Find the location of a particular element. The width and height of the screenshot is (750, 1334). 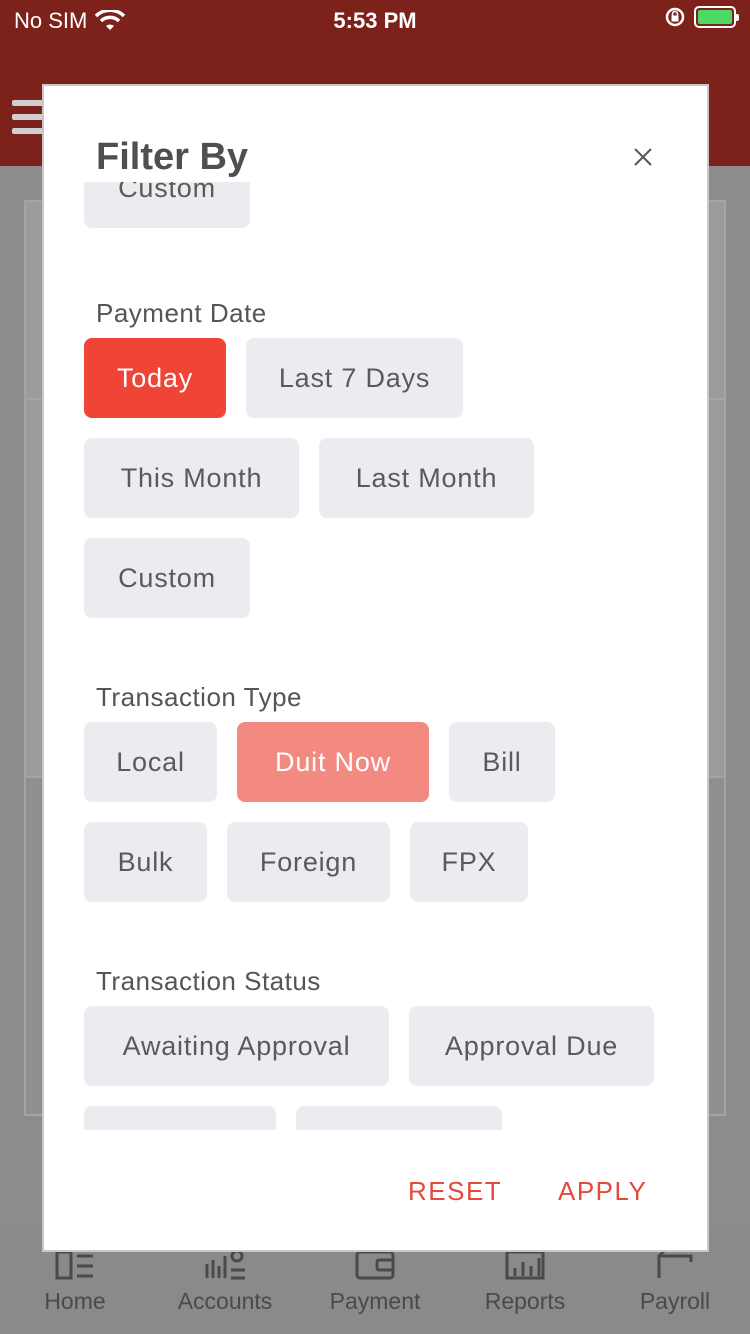

chip-label: Last Month is located at coordinates (426, 477).